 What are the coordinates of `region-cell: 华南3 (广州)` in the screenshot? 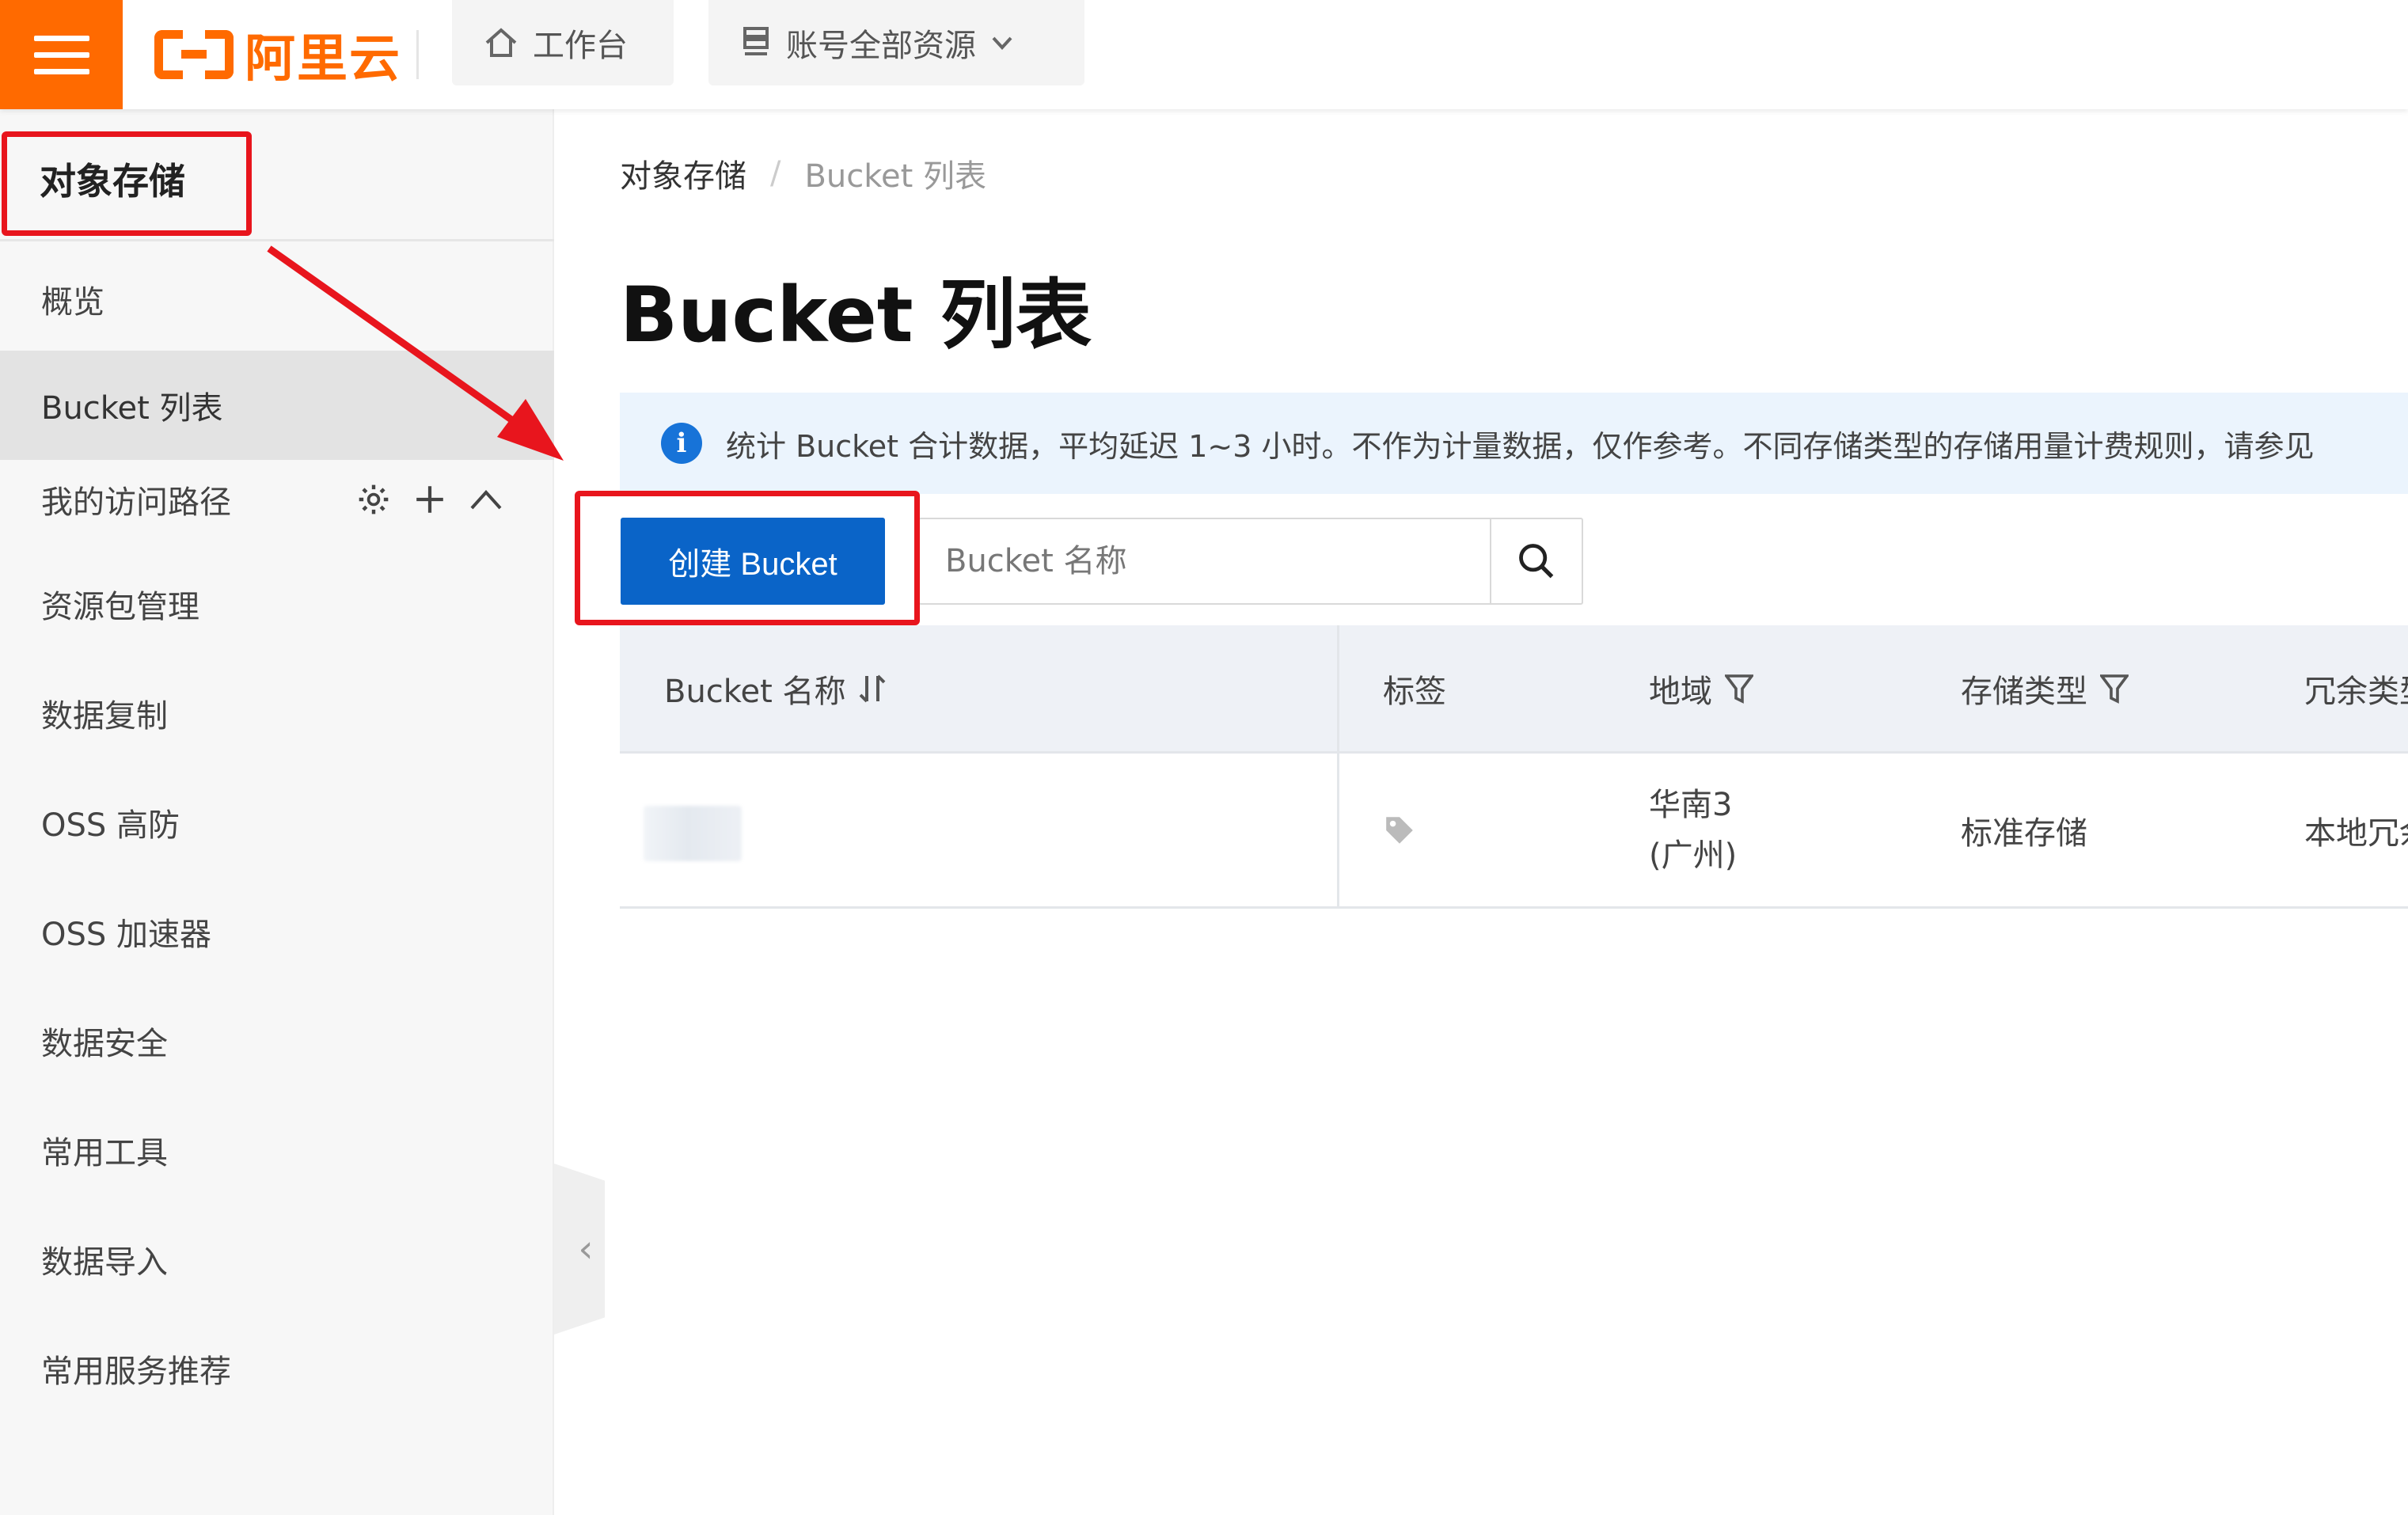 It's located at (1693, 830).